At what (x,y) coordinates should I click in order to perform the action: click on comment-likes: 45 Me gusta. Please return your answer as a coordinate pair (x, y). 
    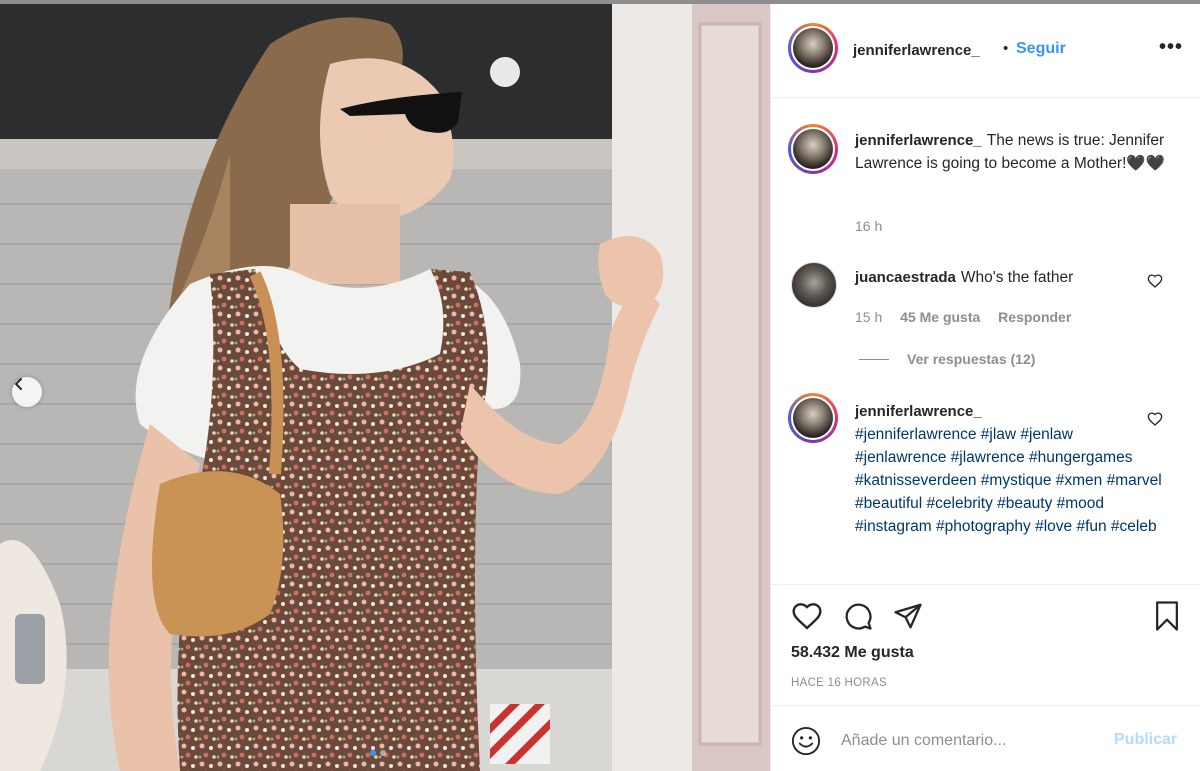
    Looking at the image, I should click on (940, 317).